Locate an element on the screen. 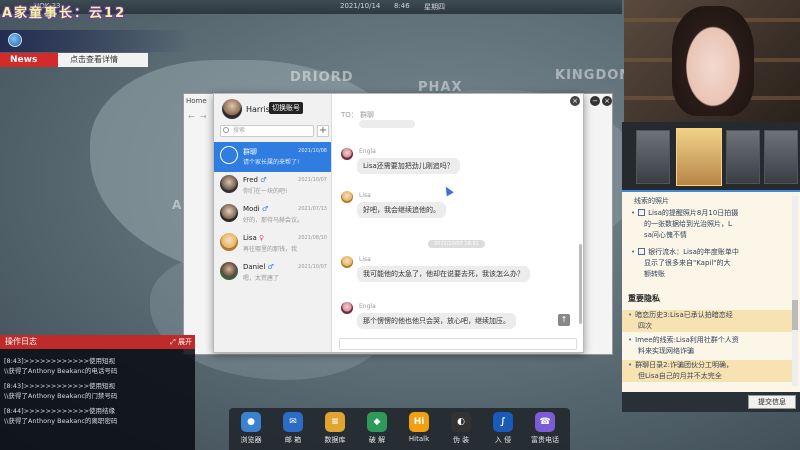  dock-item-browser: ● 浏览器 is located at coordinates (251, 428).